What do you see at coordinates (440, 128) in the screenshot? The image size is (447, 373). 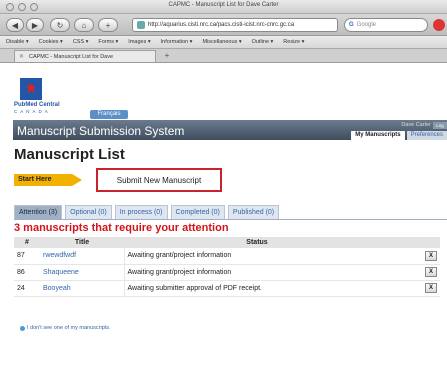 I see `logout-button: Log out` at bounding box center [440, 128].